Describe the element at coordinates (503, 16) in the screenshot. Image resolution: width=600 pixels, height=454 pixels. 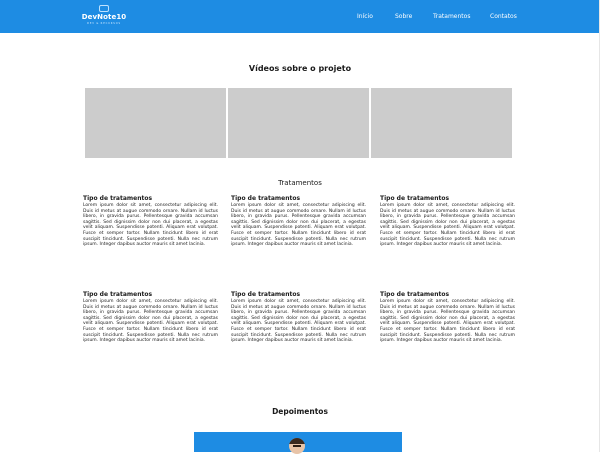
I see `nav-link-contatos: Contatos` at that location.